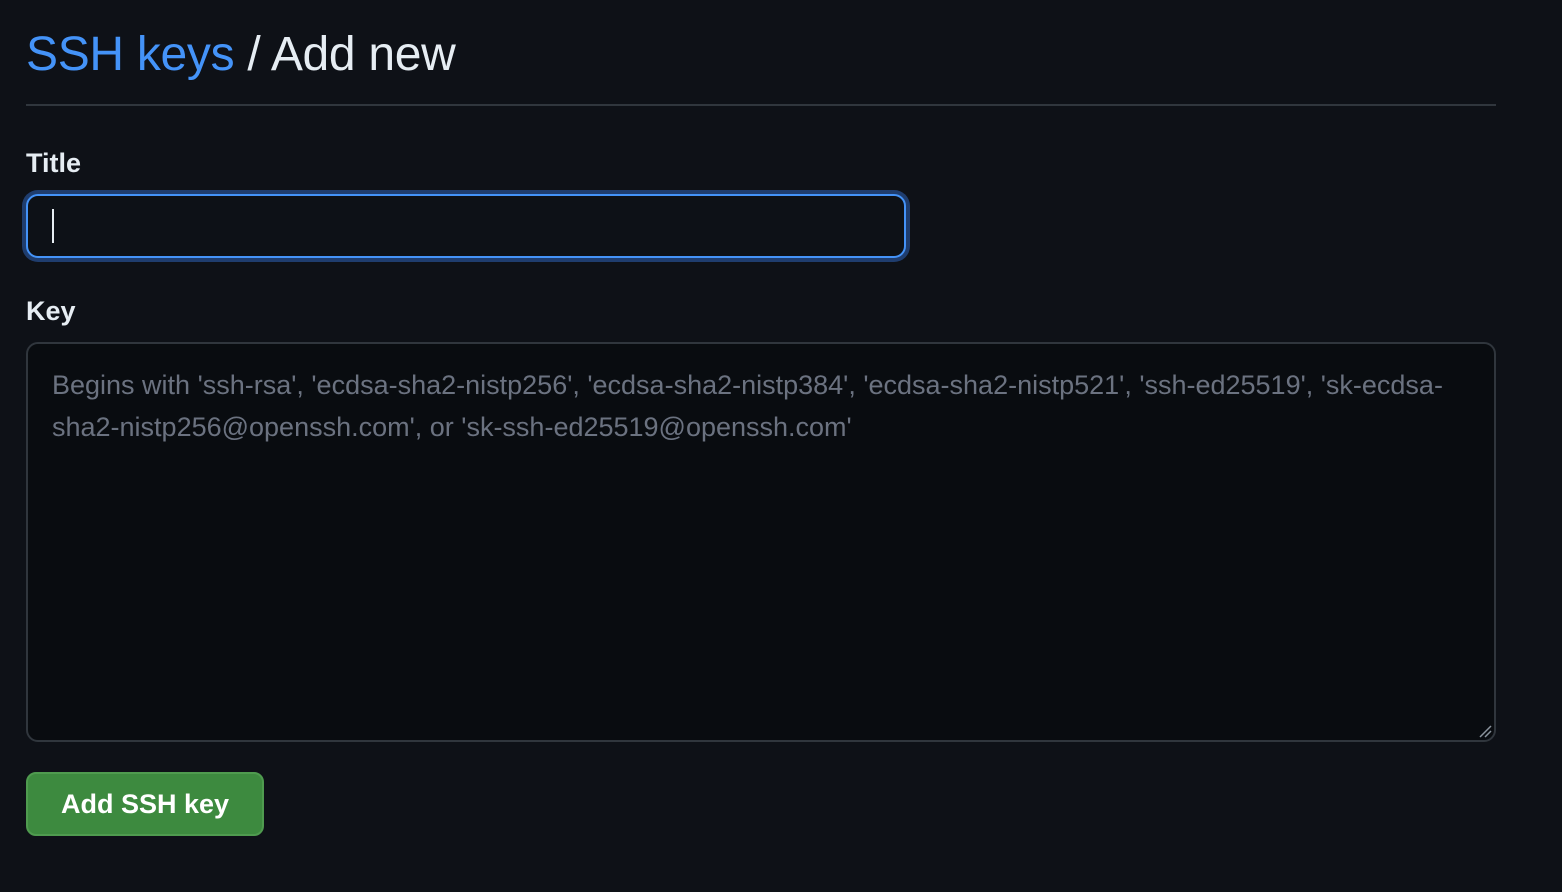 Image resolution: width=1562 pixels, height=892 pixels. What do you see at coordinates (1484, 730) in the screenshot?
I see `textarea-resize-icon` at bounding box center [1484, 730].